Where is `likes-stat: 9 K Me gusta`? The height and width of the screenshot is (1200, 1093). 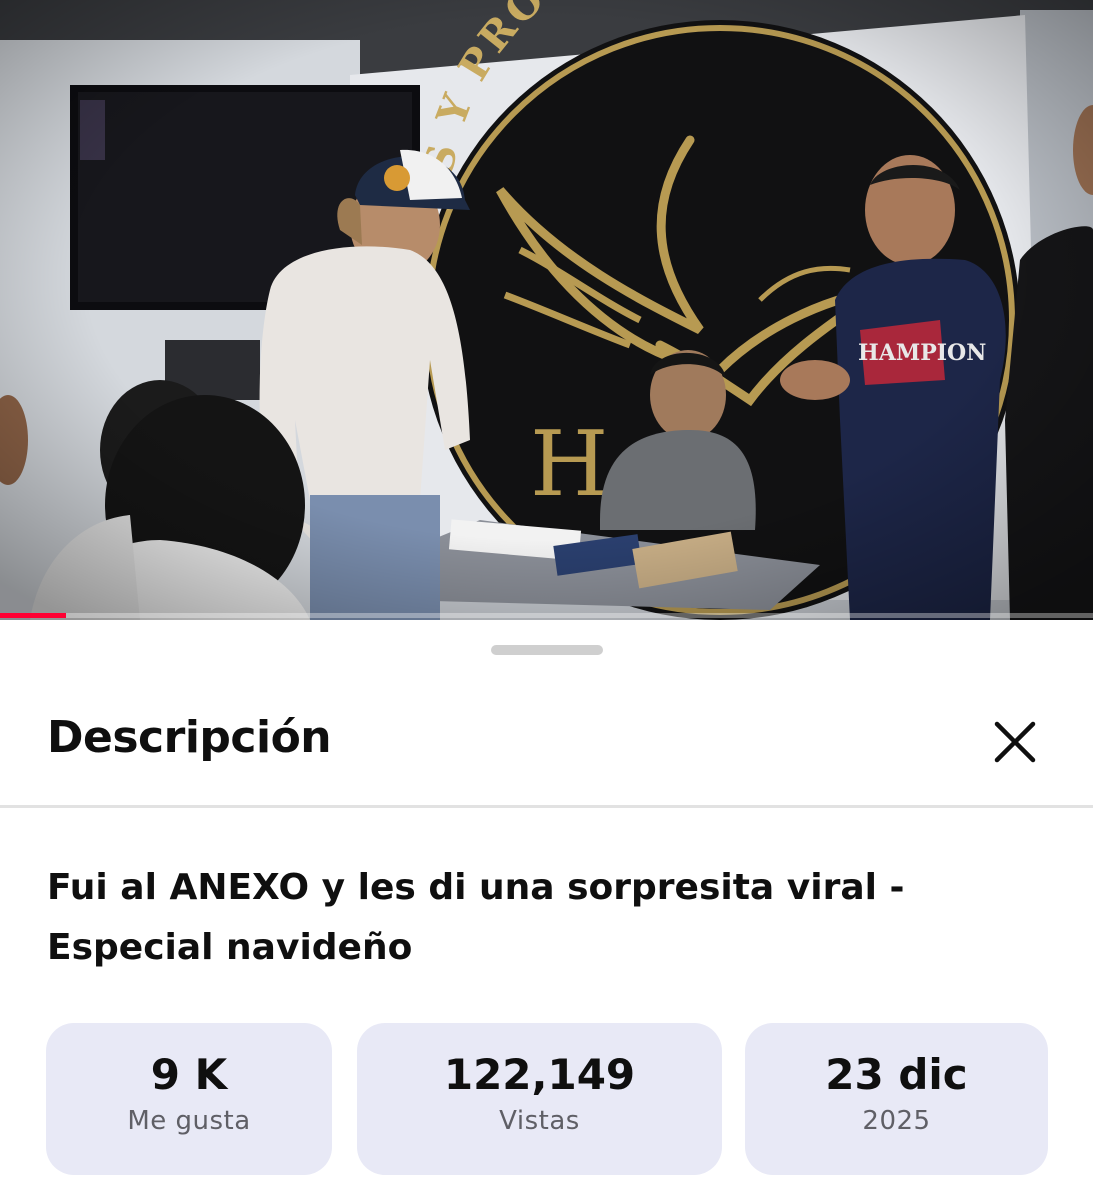 likes-stat: 9 K Me gusta is located at coordinates (189, 1099).